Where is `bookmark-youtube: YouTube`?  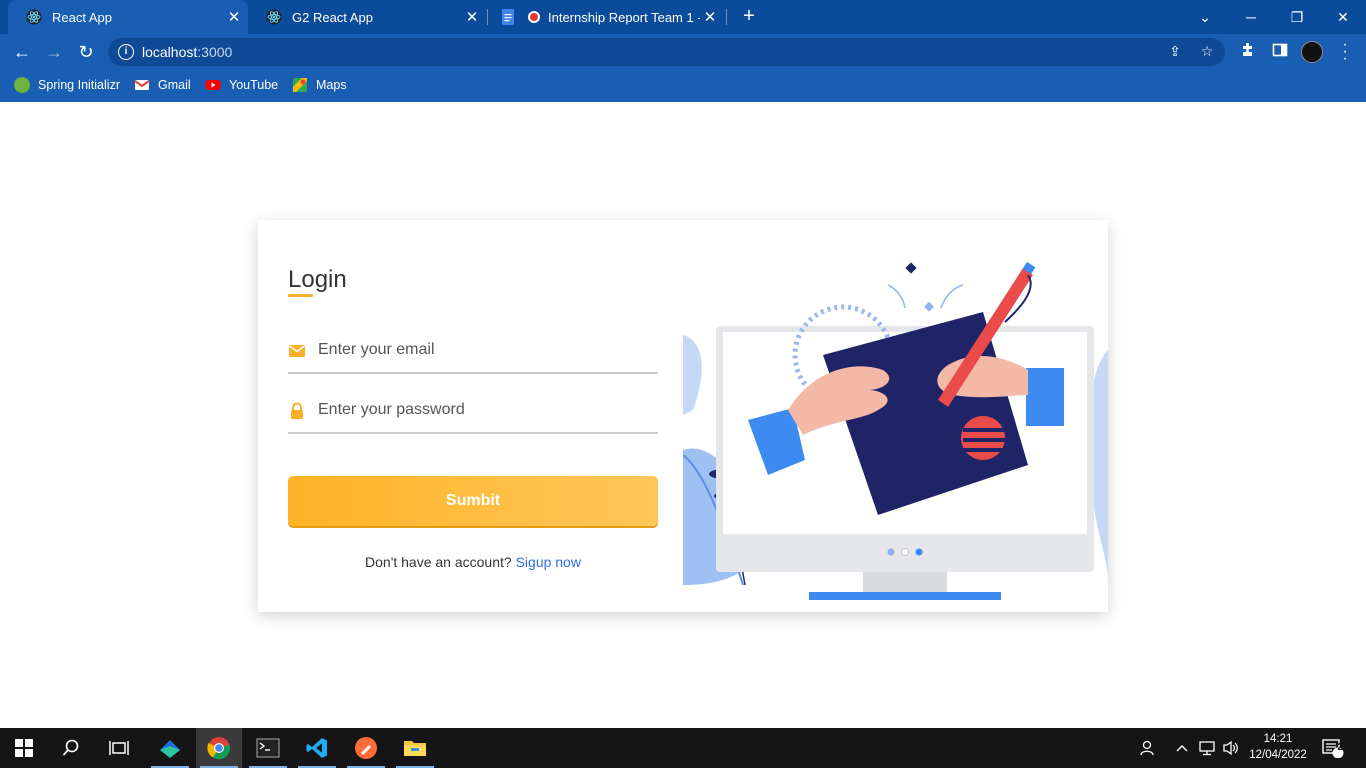 bookmark-youtube: YouTube is located at coordinates (241, 85).